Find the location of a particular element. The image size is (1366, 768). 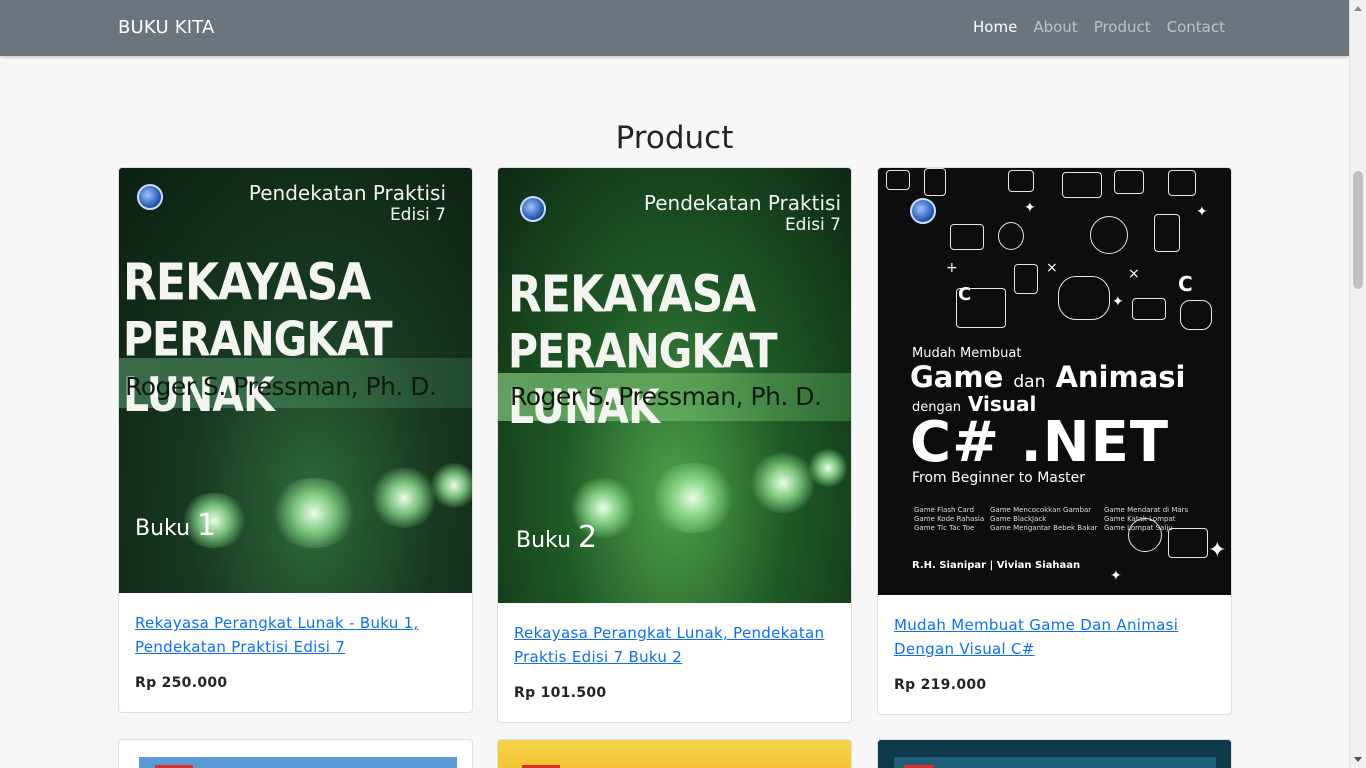

scroll-up-arrow-icon is located at coordinates (1358, 8).